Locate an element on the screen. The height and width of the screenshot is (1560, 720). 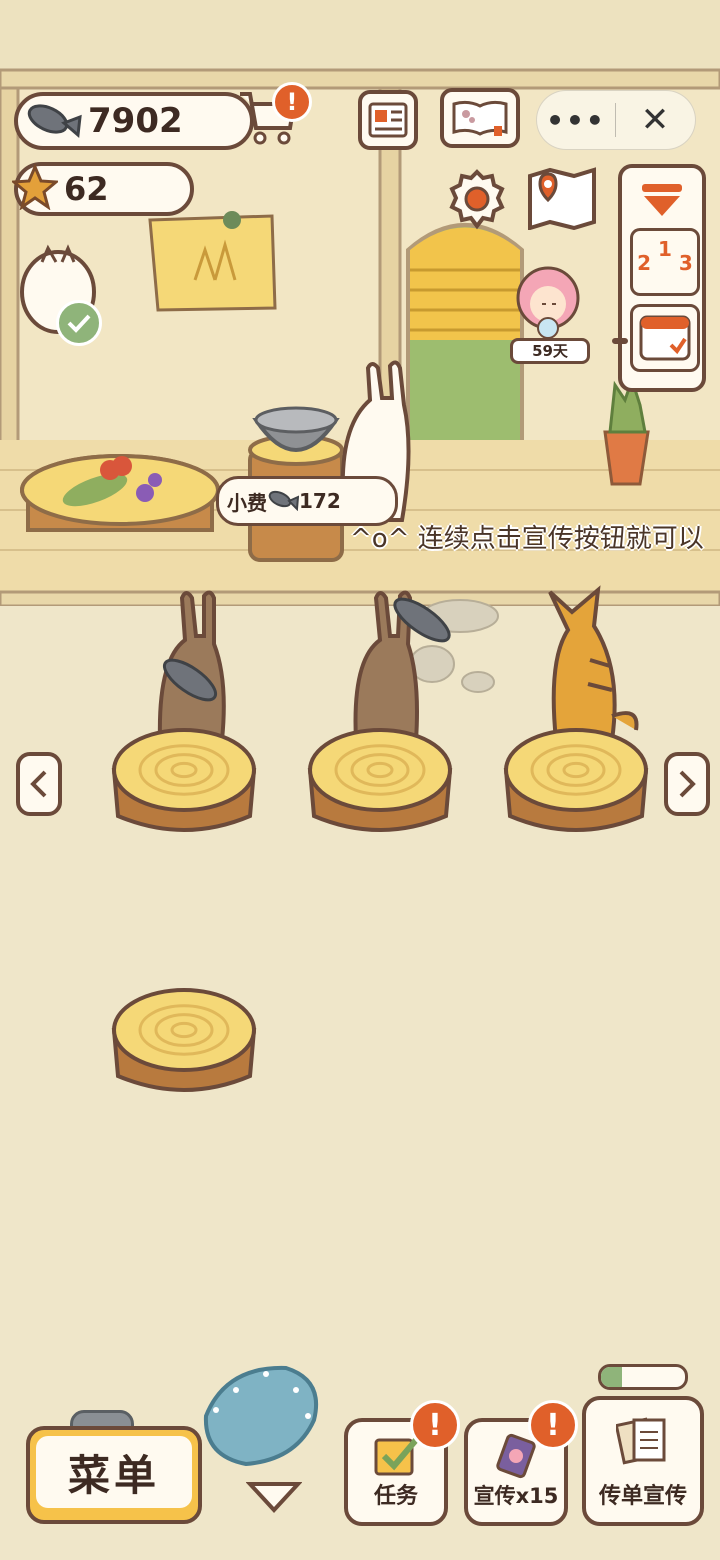
mini-program-capsule: ••• ✕ is located at coordinates (616, 120).